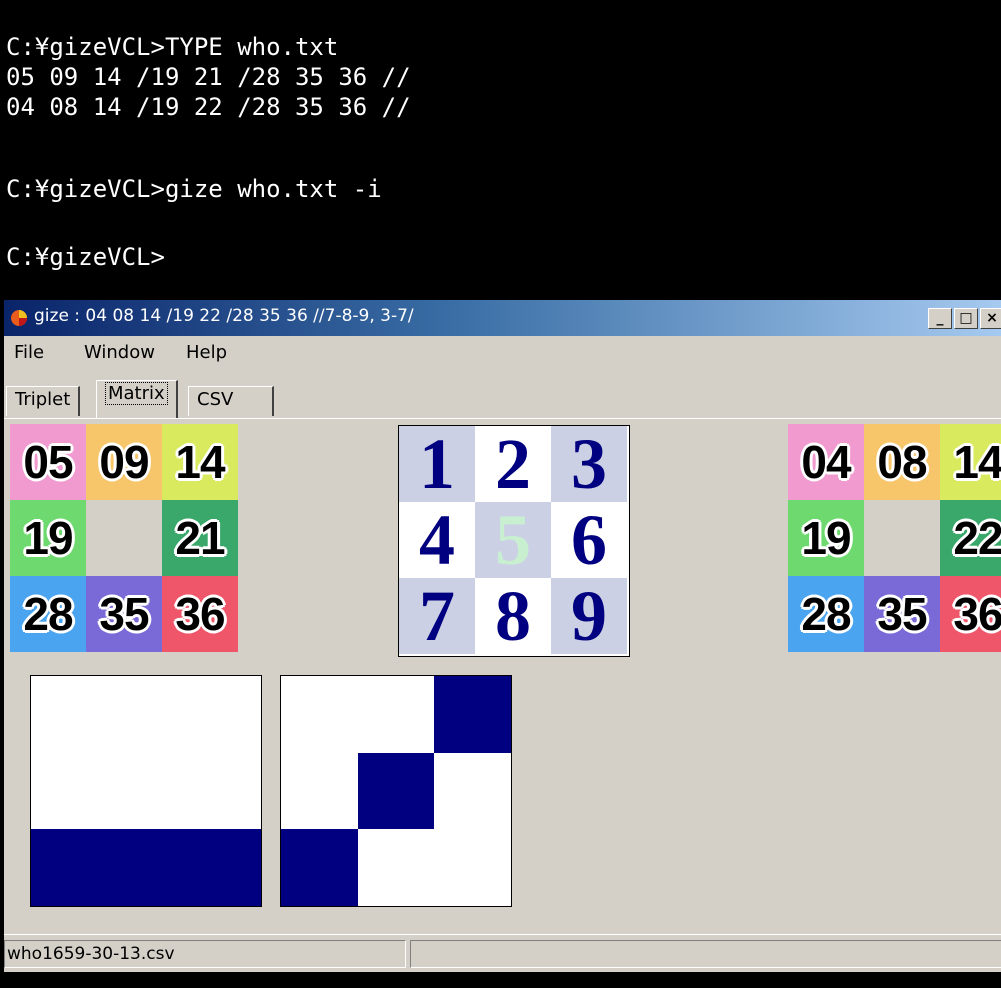 This screenshot has width=1001, height=988. What do you see at coordinates (966, 318) in the screenshot?
I see `maximize-button: □` at bounding box center [966, 318].